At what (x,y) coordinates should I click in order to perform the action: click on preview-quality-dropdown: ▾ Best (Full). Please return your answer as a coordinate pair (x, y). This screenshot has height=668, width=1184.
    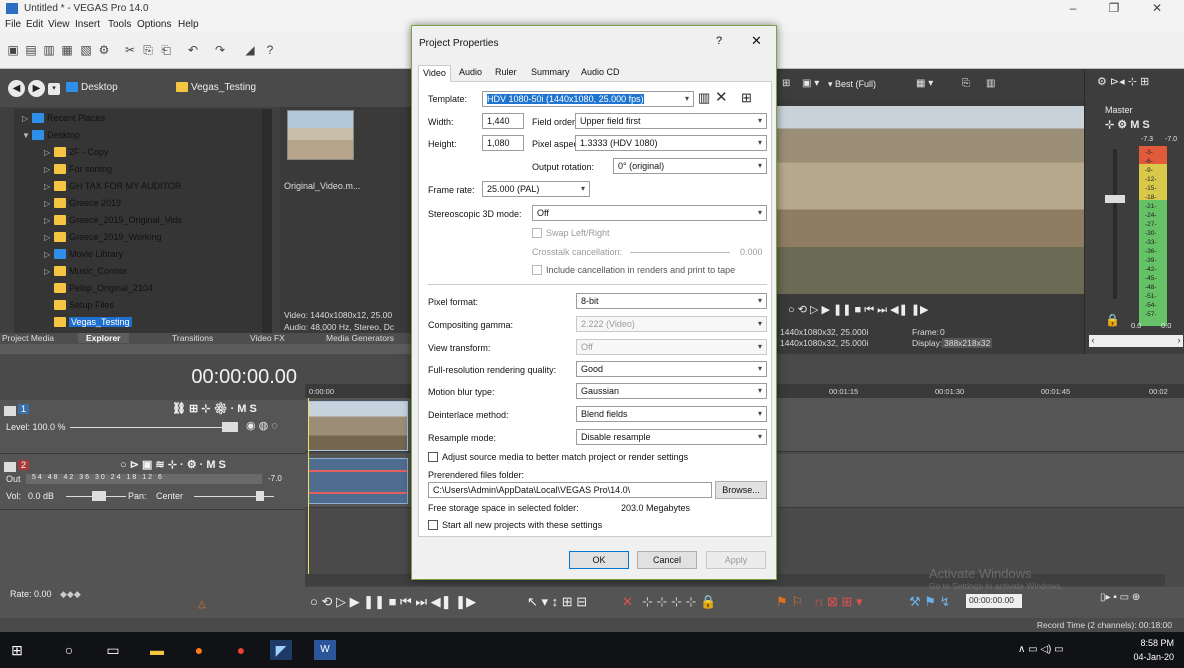
    Looking at the image, I should click on (852, 84).